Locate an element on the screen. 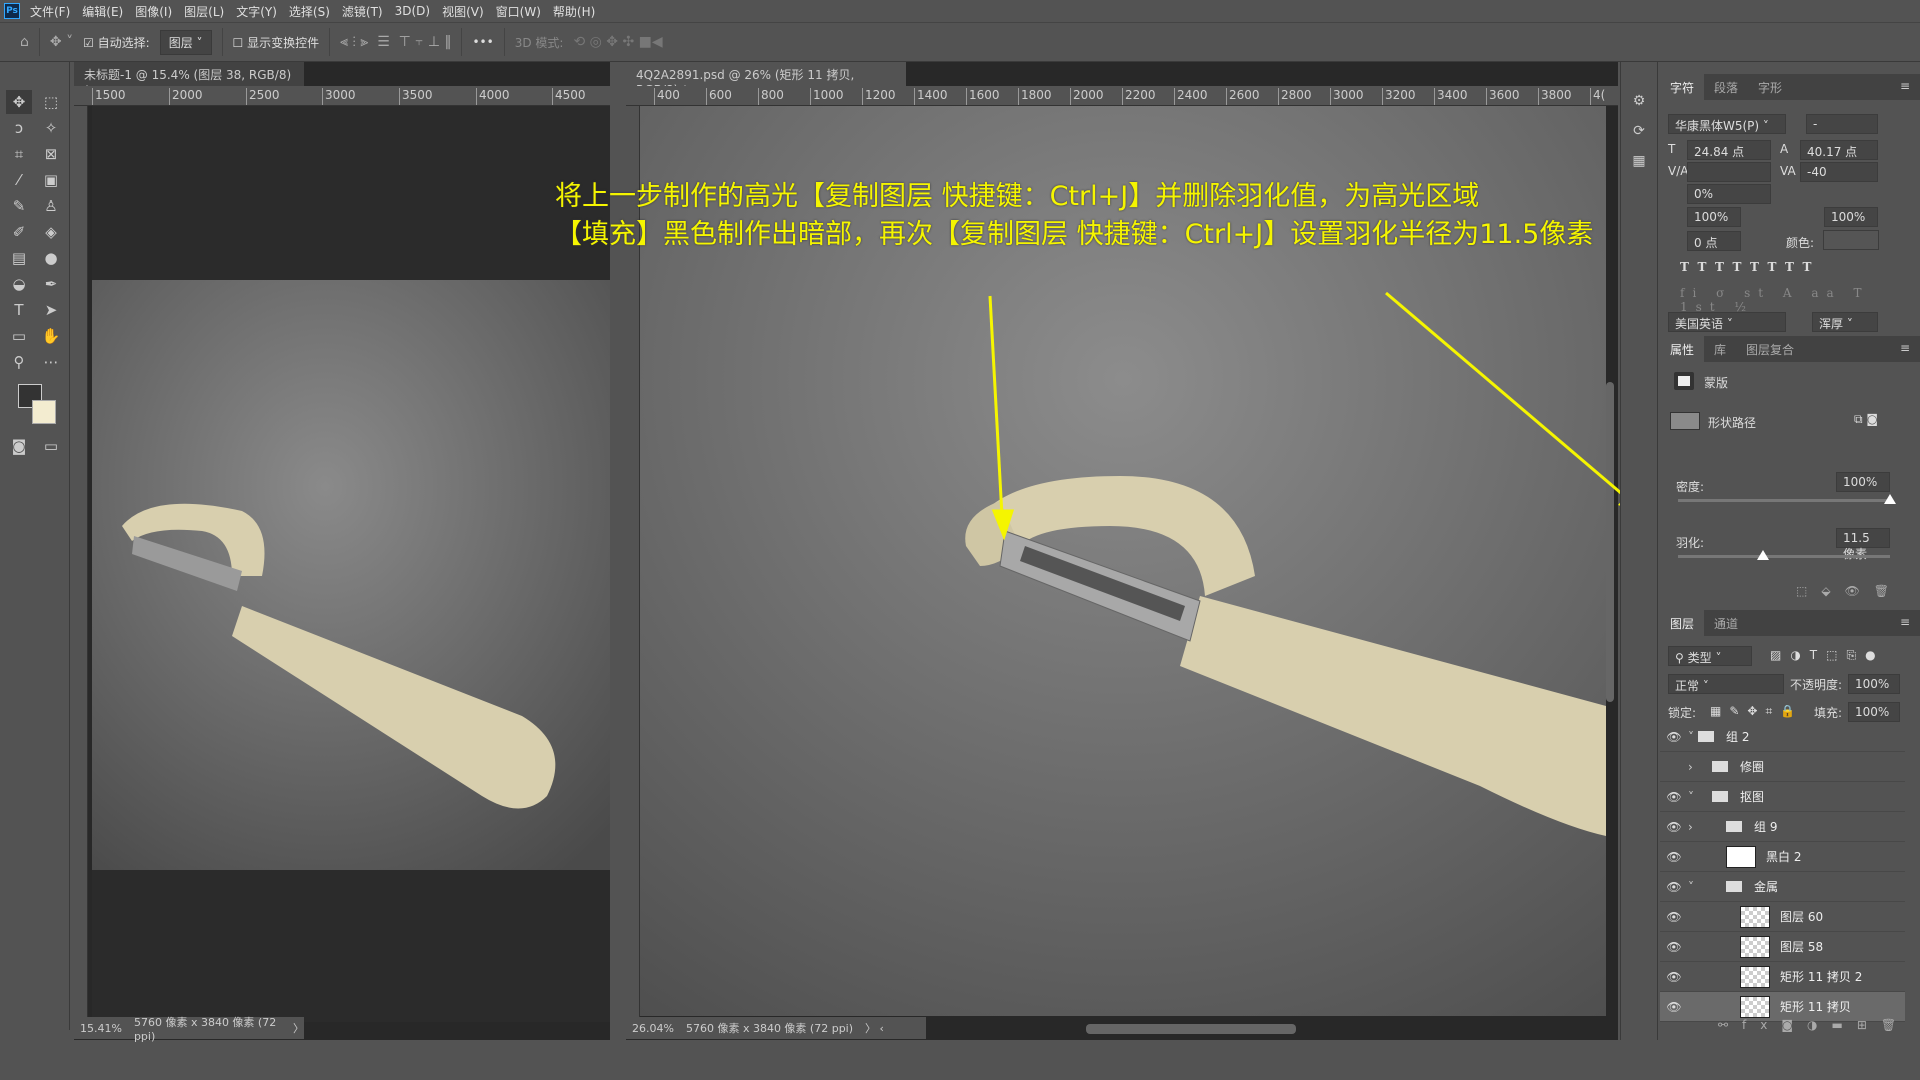  tab-properties: 属性 is located at coordinates (1682, 349).